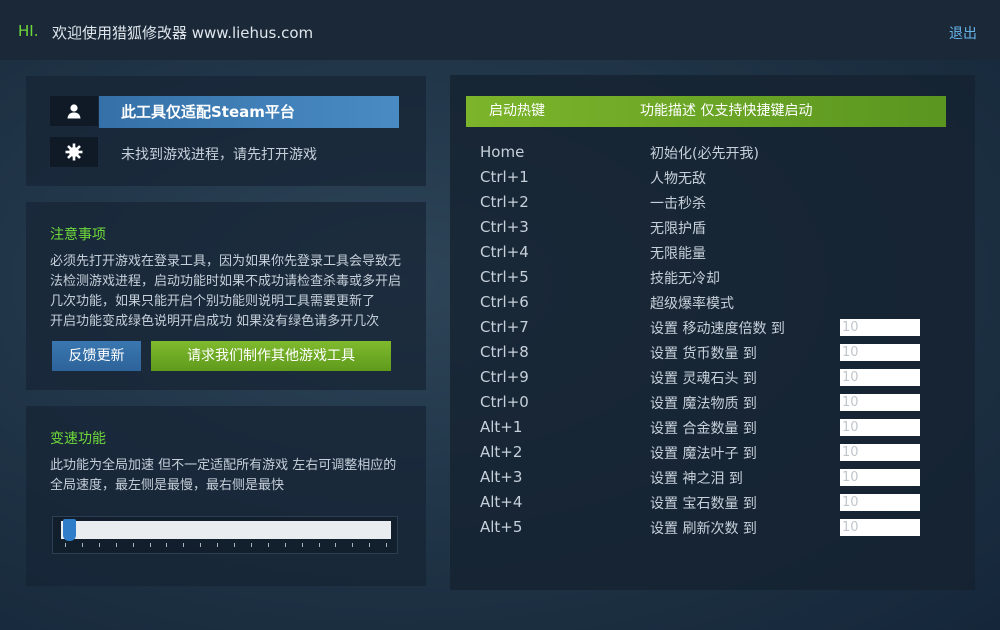  What do you see at coordinates (712, 203) in the screenshot?
I see `hotkey-row: Ctrl+2 一击秒杀` at bounding box center [712, 203].